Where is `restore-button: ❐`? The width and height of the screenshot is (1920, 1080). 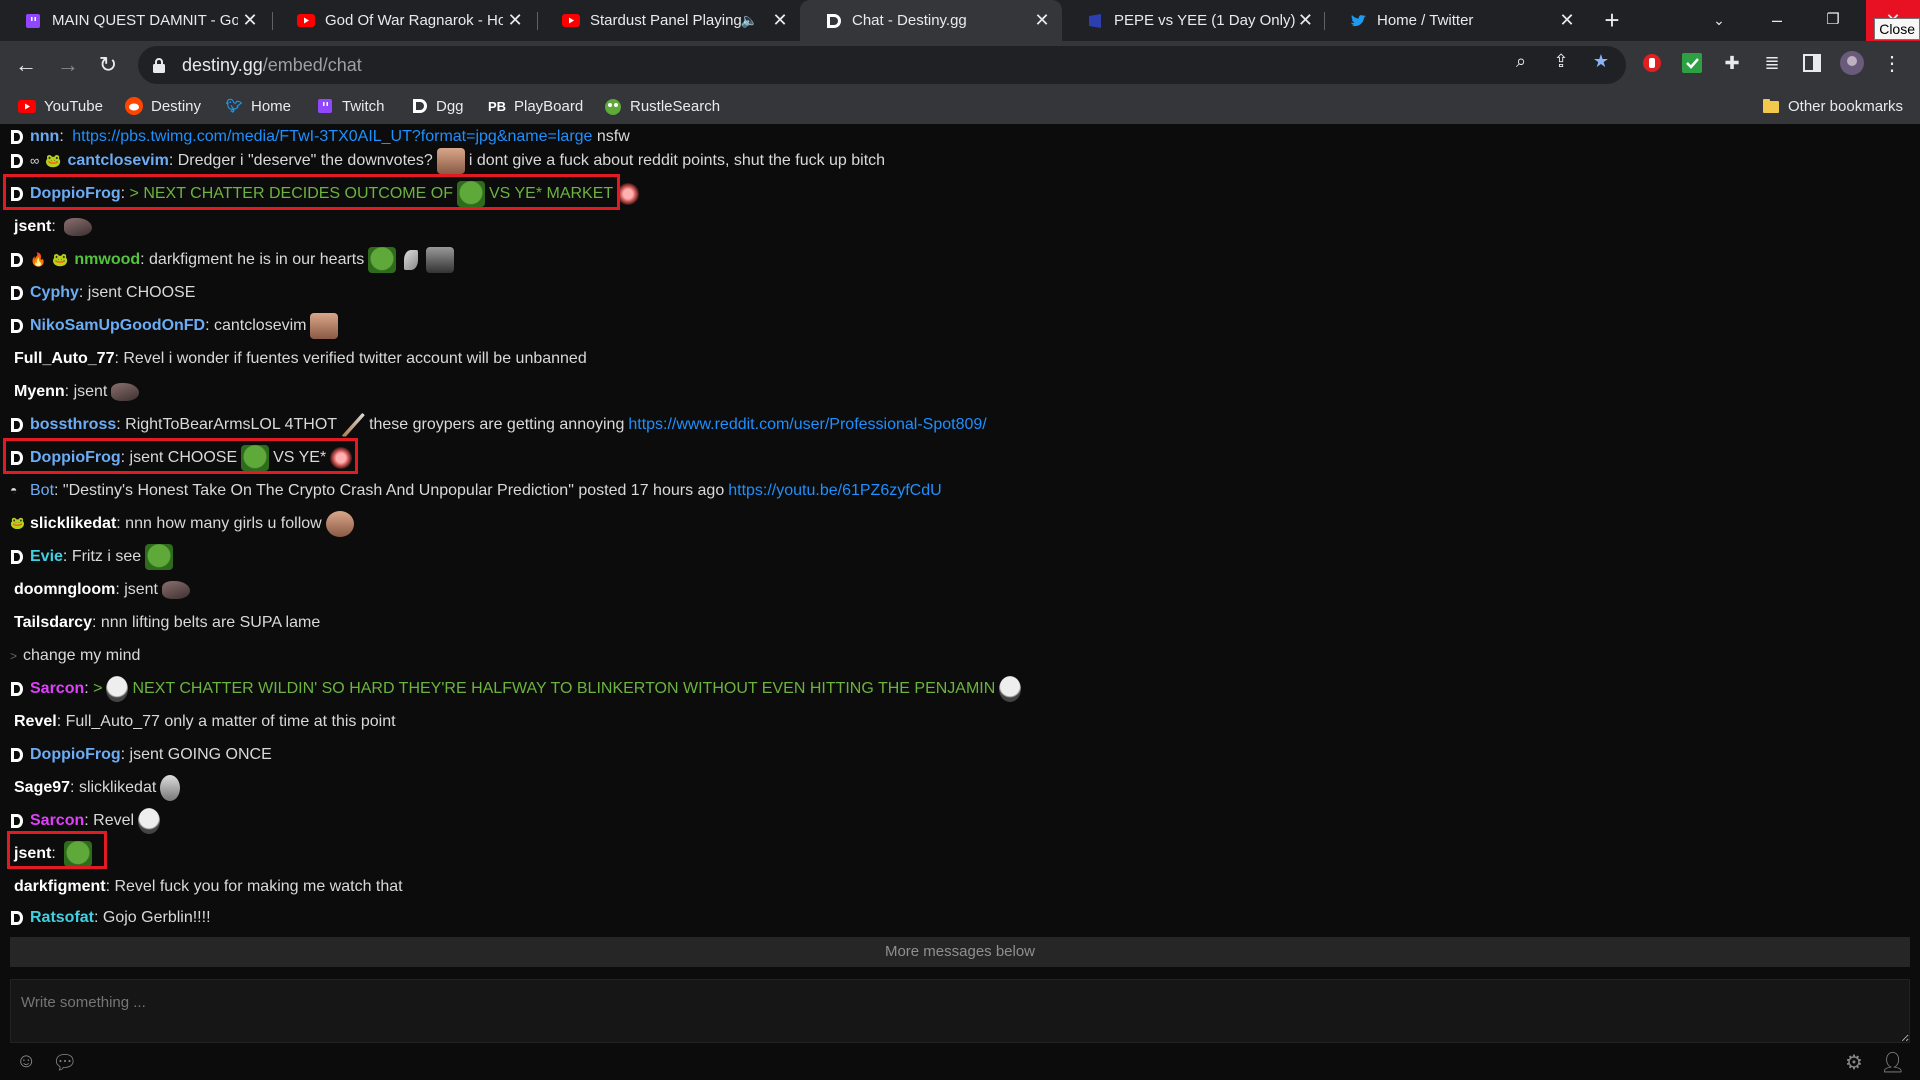 restore-button: ❐ is located at coordinates (1833, 20).